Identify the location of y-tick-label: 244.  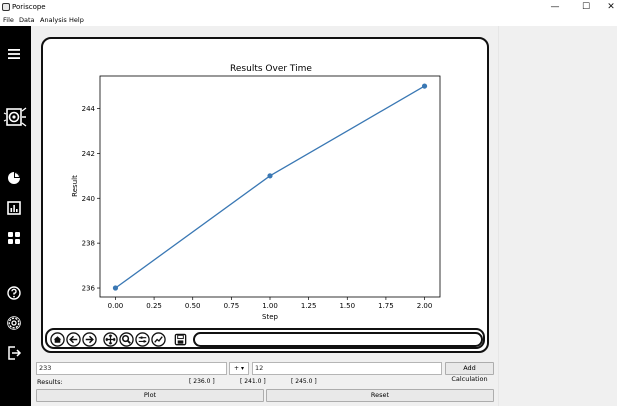
(89, 109).